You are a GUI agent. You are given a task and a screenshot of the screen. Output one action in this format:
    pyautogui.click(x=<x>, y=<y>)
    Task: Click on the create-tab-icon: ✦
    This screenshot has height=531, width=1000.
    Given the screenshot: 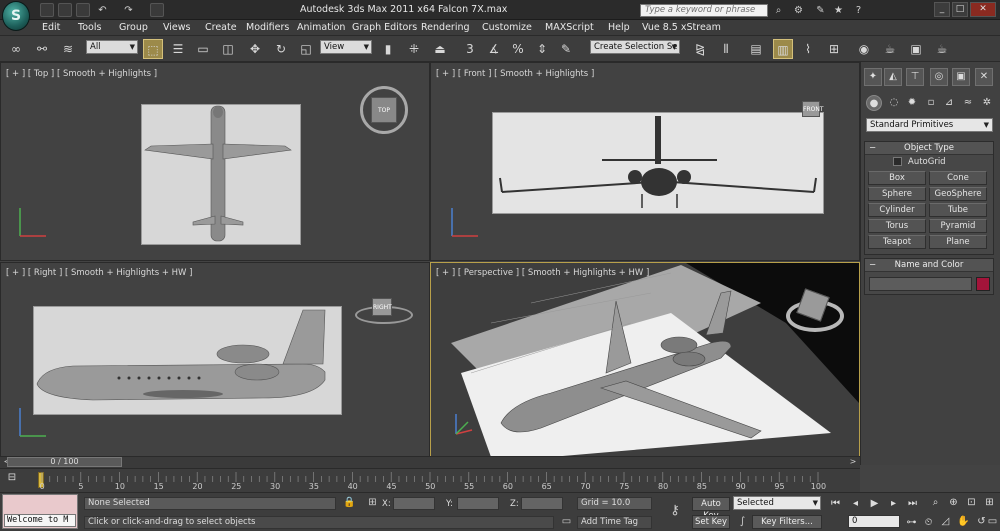 What is the action you would take?
    pyautogui.click(x=873, y=77)
    